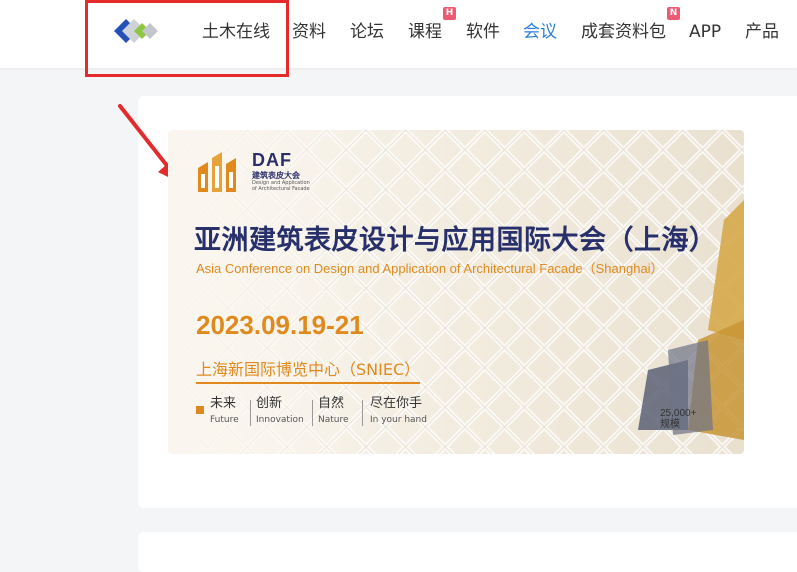 The height and width of the screenshot is (572, 797). Describe the element at coordinates (187, 38) in the screenshot. I see `annotation-highlight-box` at that location.